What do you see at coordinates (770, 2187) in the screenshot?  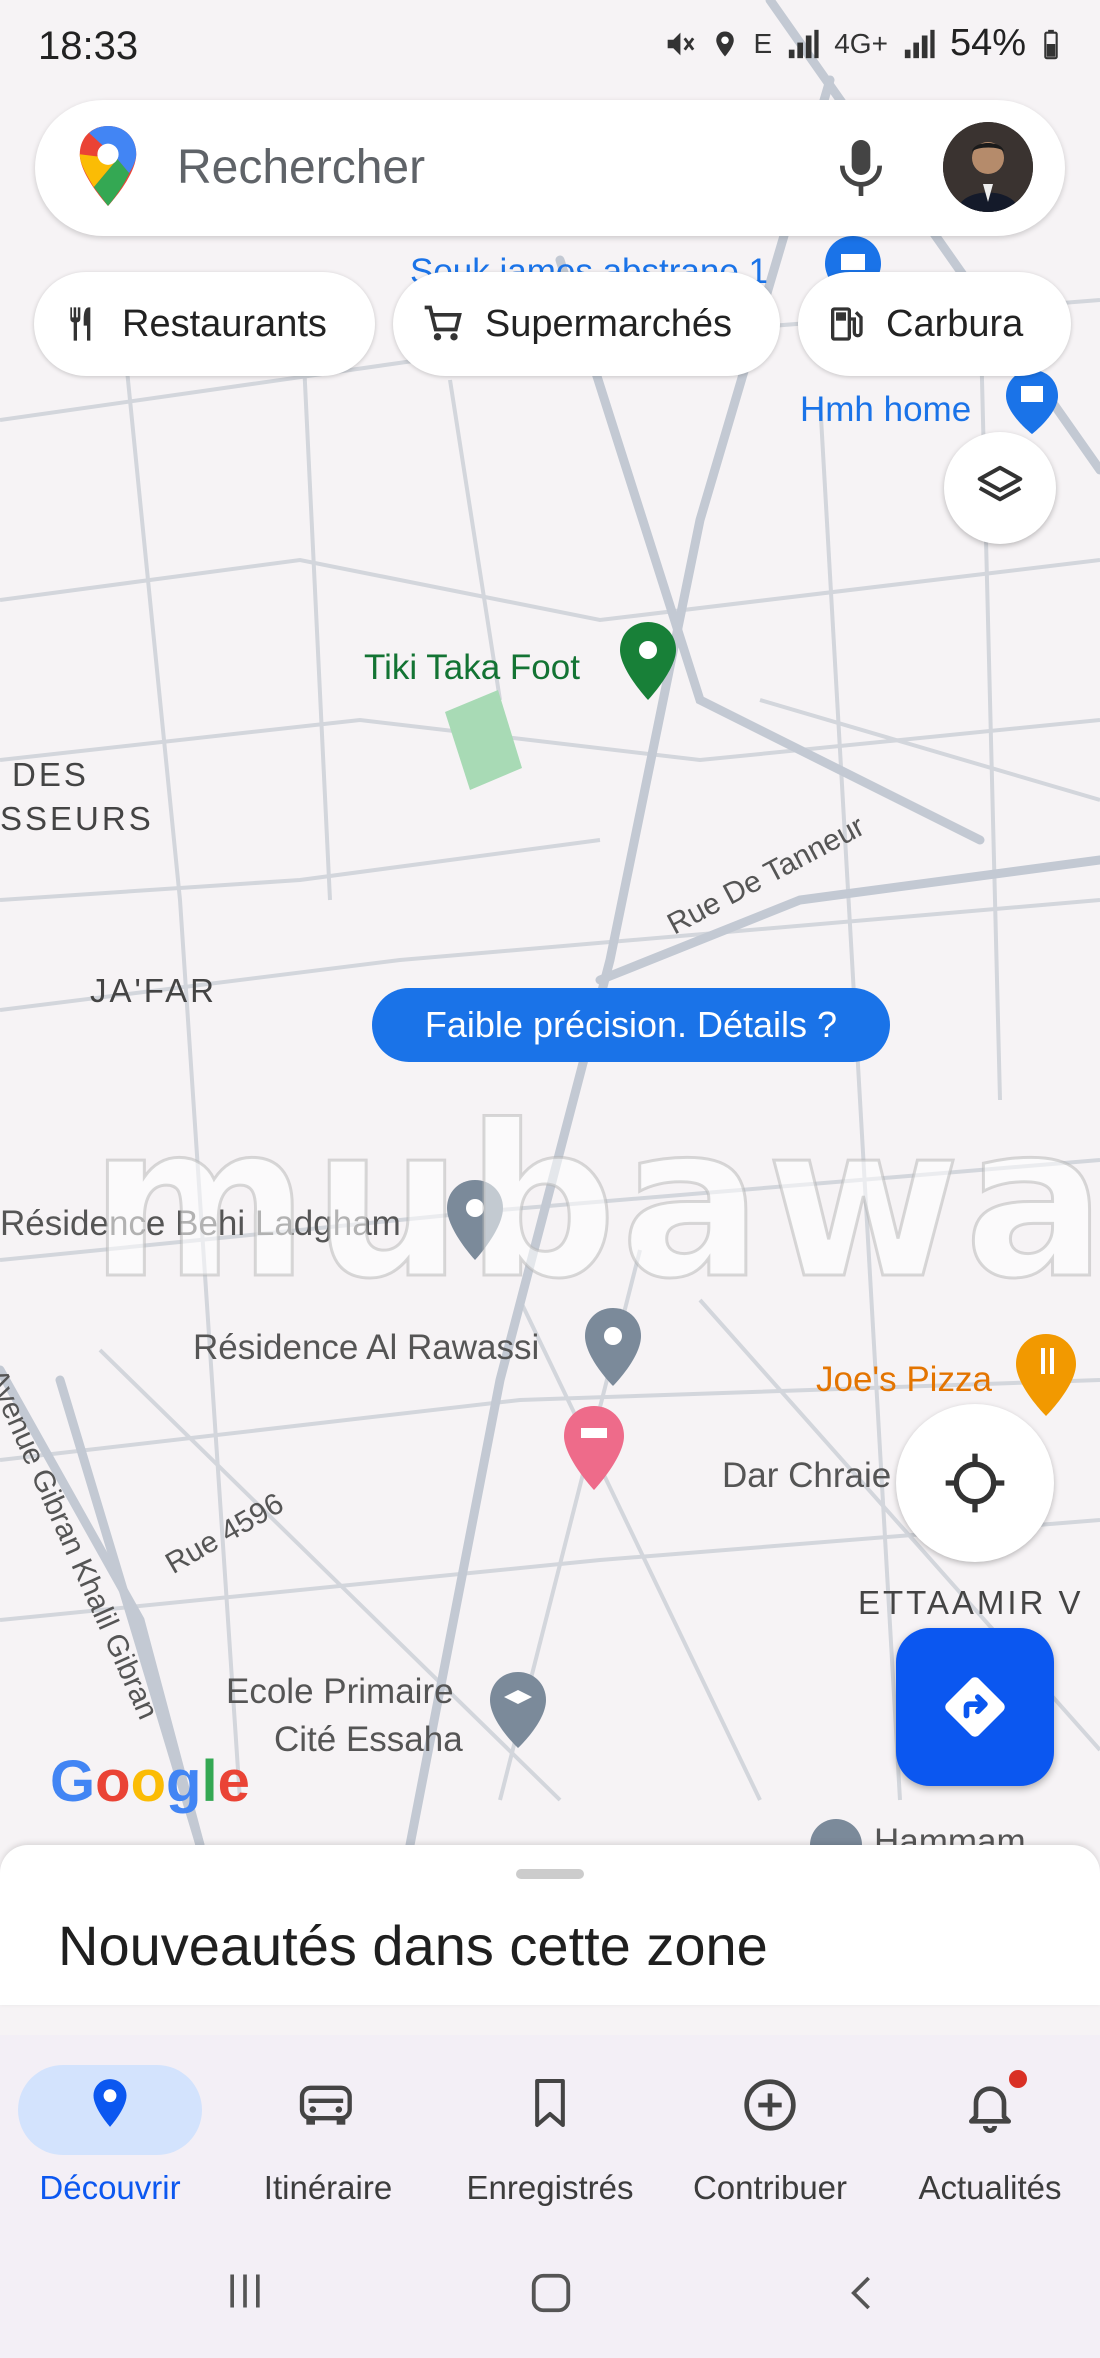 I see `nav-contribuer-label: Contribuer` at bounding box center [770, 2187].